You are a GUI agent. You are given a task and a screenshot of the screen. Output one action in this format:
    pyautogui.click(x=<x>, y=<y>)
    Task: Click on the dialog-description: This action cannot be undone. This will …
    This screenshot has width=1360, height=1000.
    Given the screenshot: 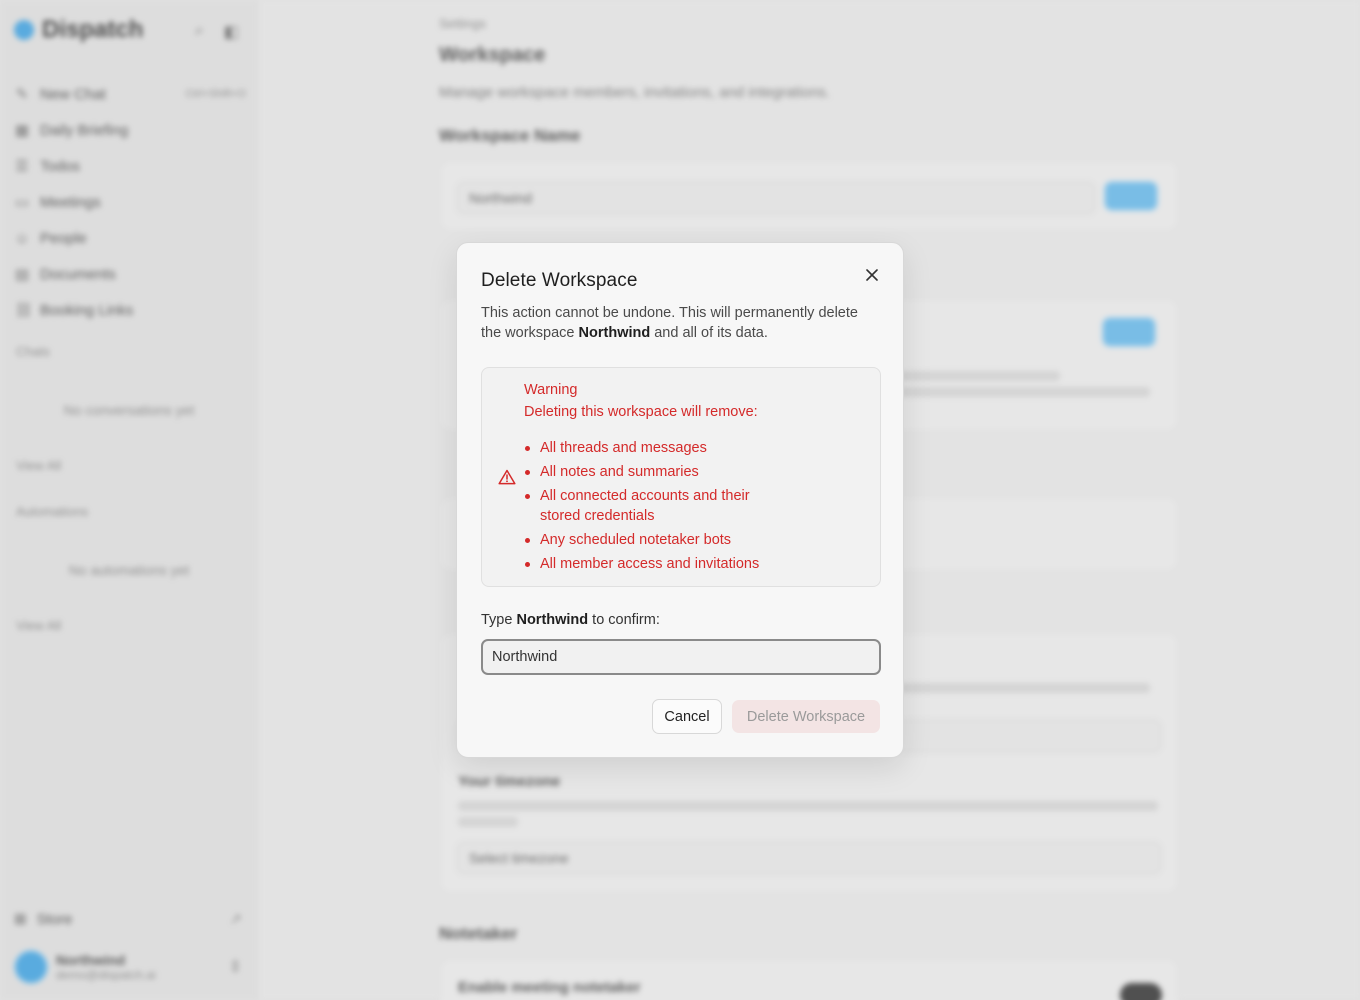 What is the action you would take?
    pyautogui.click(x=681, y=323)
    